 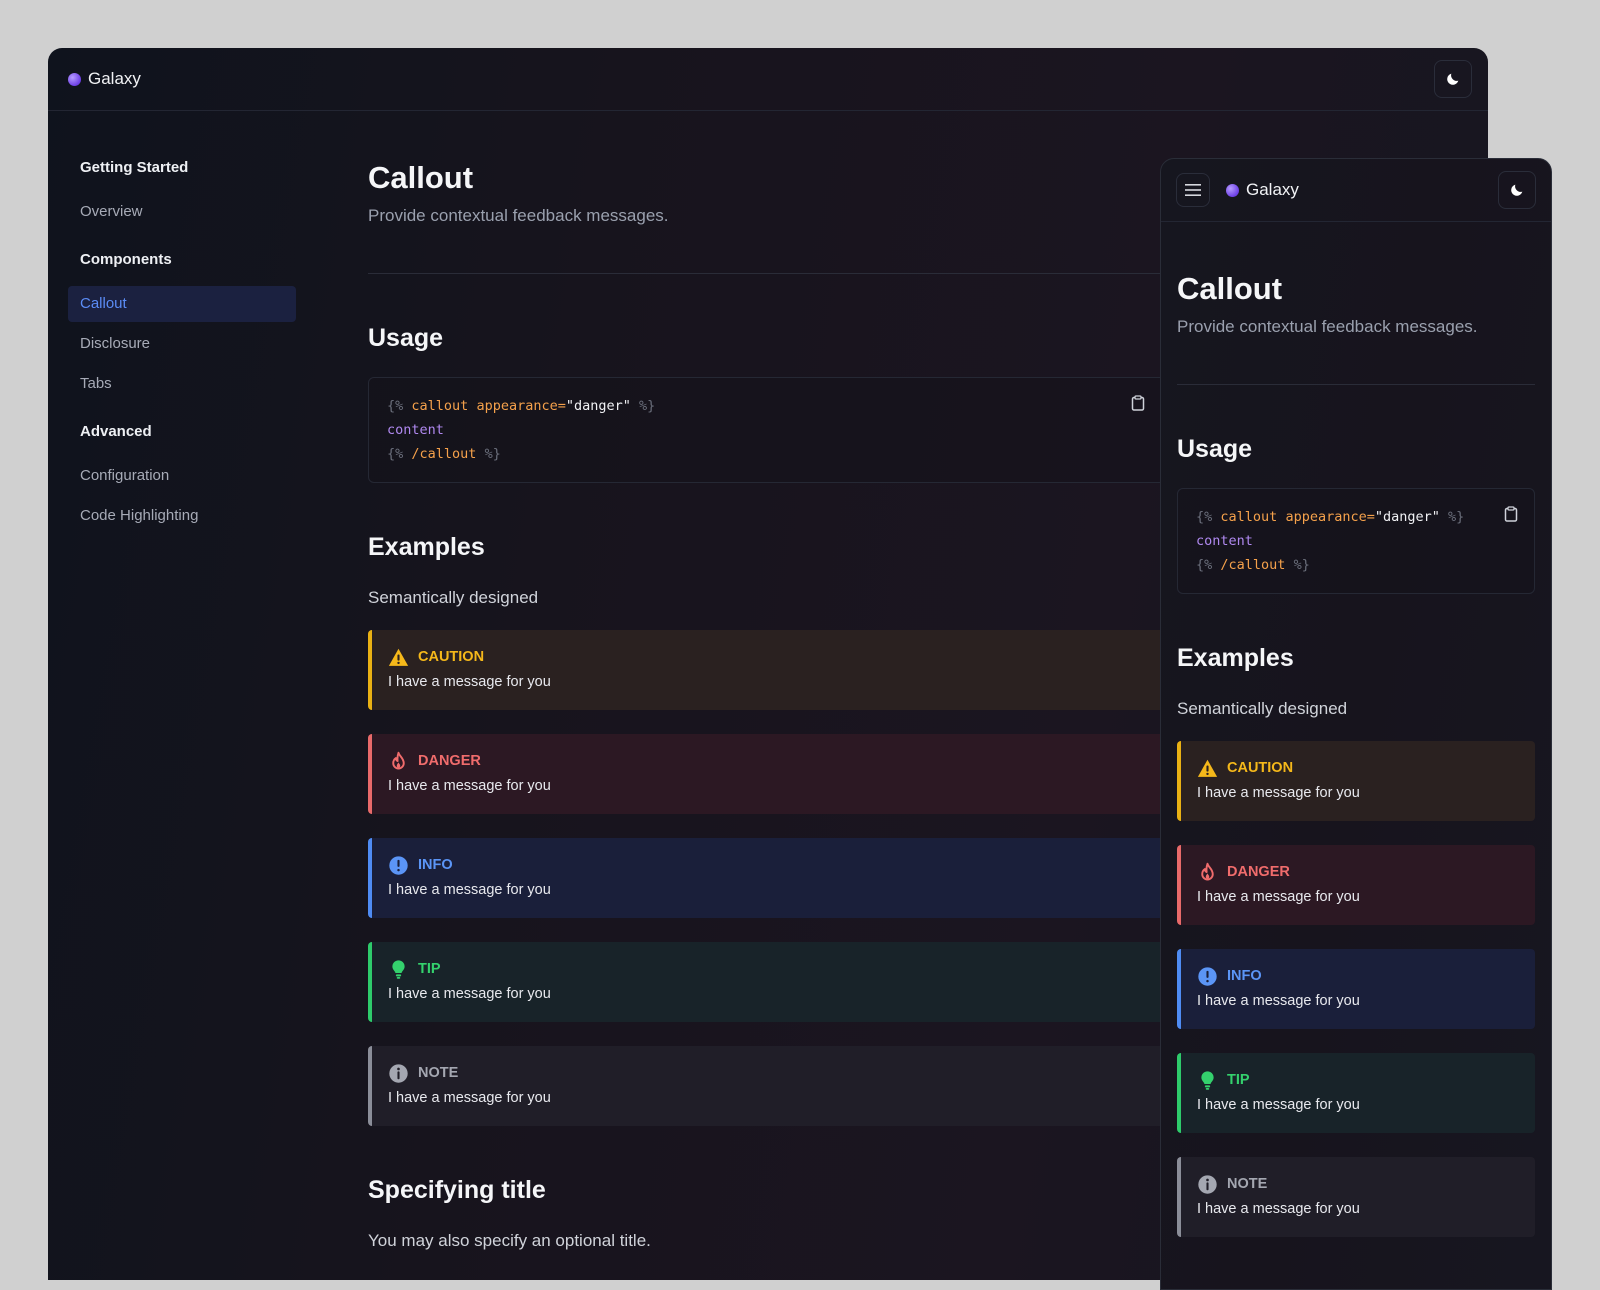 What do you see at coordinates (1356, 384) in the screenshot?
I see `divider` at bounding box center [1356, 384].